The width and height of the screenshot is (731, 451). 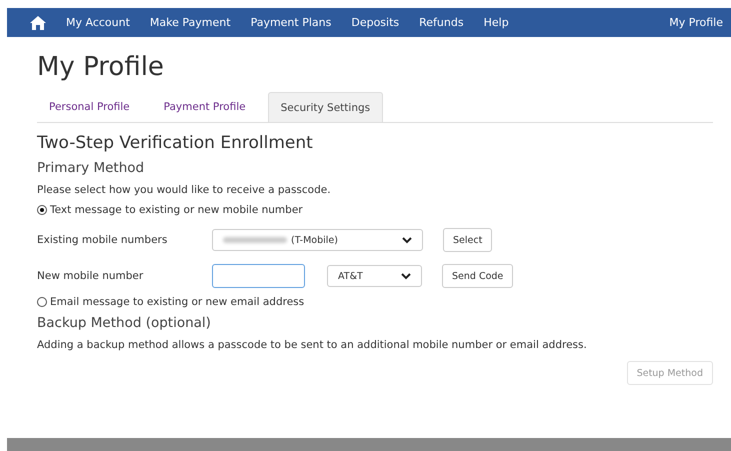 What do you see at coordinates (496, 22) in the screenshot?
I see `nav-link: Help` at bounding box center [496, 22].